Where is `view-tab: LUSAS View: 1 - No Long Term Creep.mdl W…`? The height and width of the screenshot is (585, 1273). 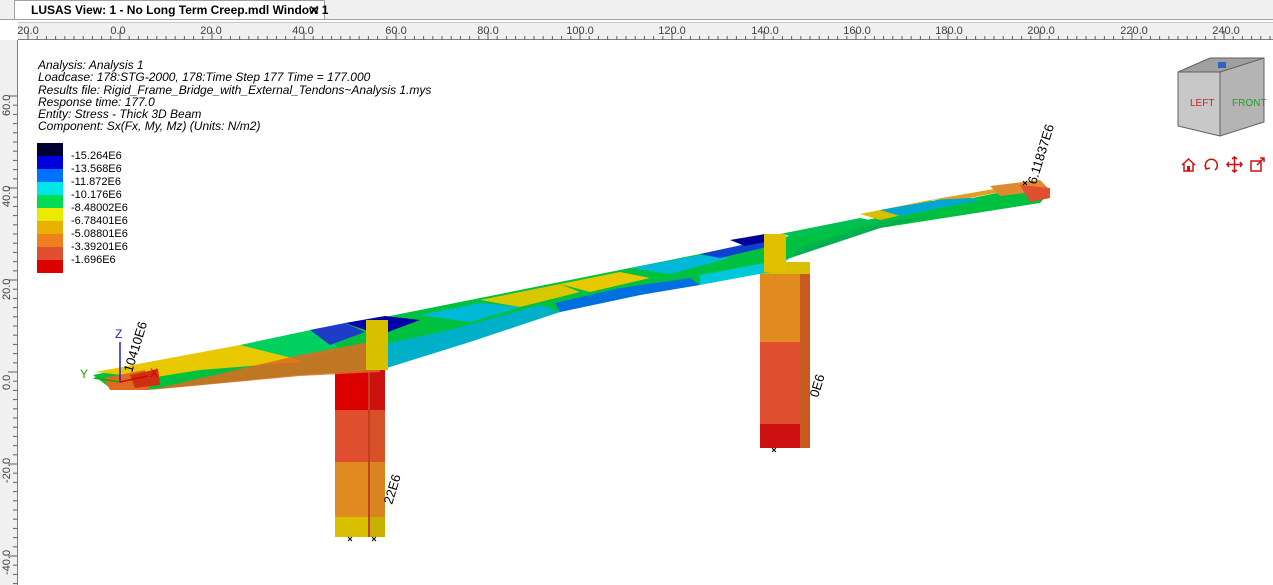 view-tab: LUSAS View: 1 - No Long Term Creep.mdl W… is located at coordinates (171, 9).